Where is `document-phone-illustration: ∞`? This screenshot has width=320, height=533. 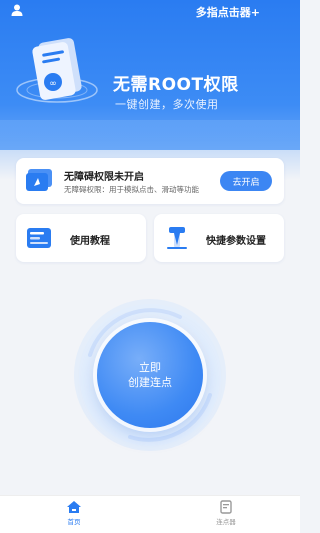
document-phone-illustration: ∞ is located at coordinates (57, 70).